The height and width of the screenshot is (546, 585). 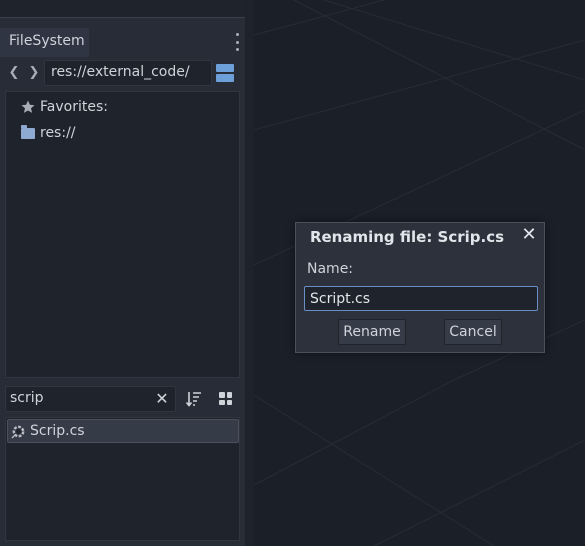 What do you see at coordinates (128, 73) in the screenshot?
I see `path-input: res://external_code/` at bounding box center [128, 73].